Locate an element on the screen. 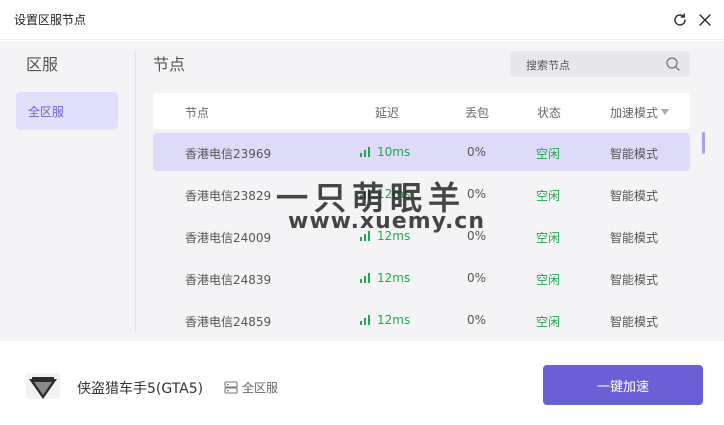  divider is located at coordinates (135, 191).